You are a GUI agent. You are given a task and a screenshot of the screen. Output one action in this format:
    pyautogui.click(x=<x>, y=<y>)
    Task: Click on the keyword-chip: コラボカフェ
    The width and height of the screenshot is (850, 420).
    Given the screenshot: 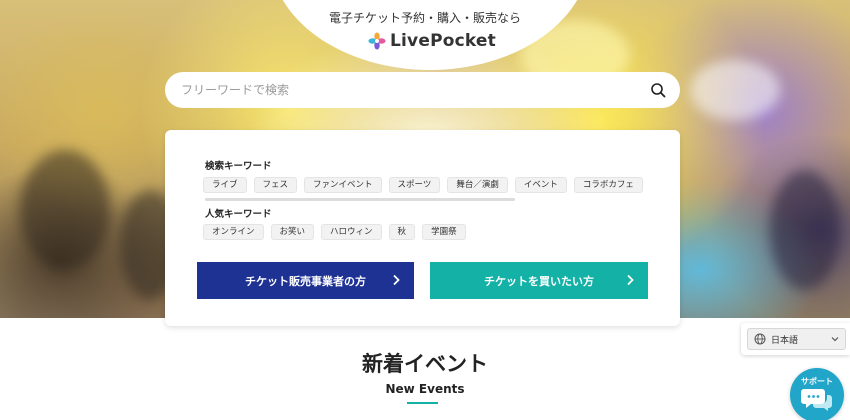 What is the action you would take?
    pyautogui.click(x=608, y=185)
    